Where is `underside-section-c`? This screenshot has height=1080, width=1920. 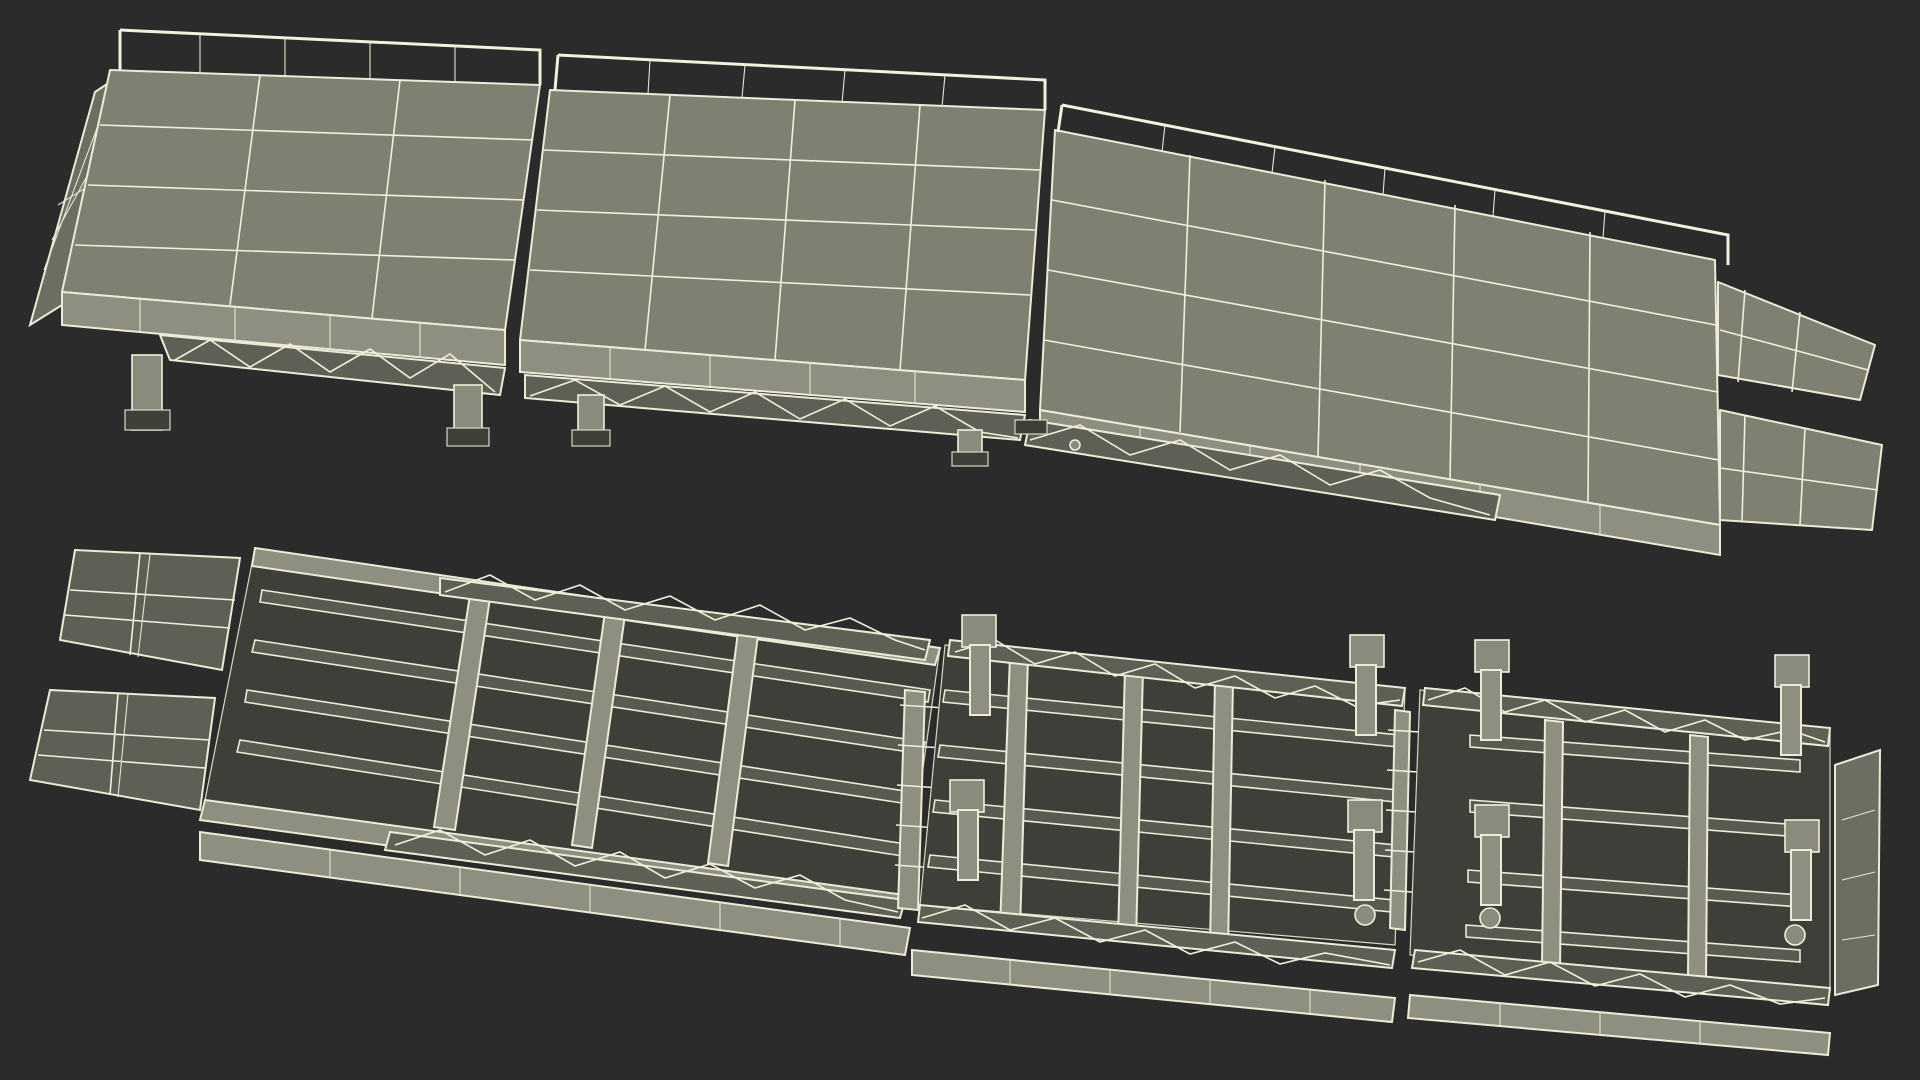
underside-section-c is located at coordinates (1644, 848).